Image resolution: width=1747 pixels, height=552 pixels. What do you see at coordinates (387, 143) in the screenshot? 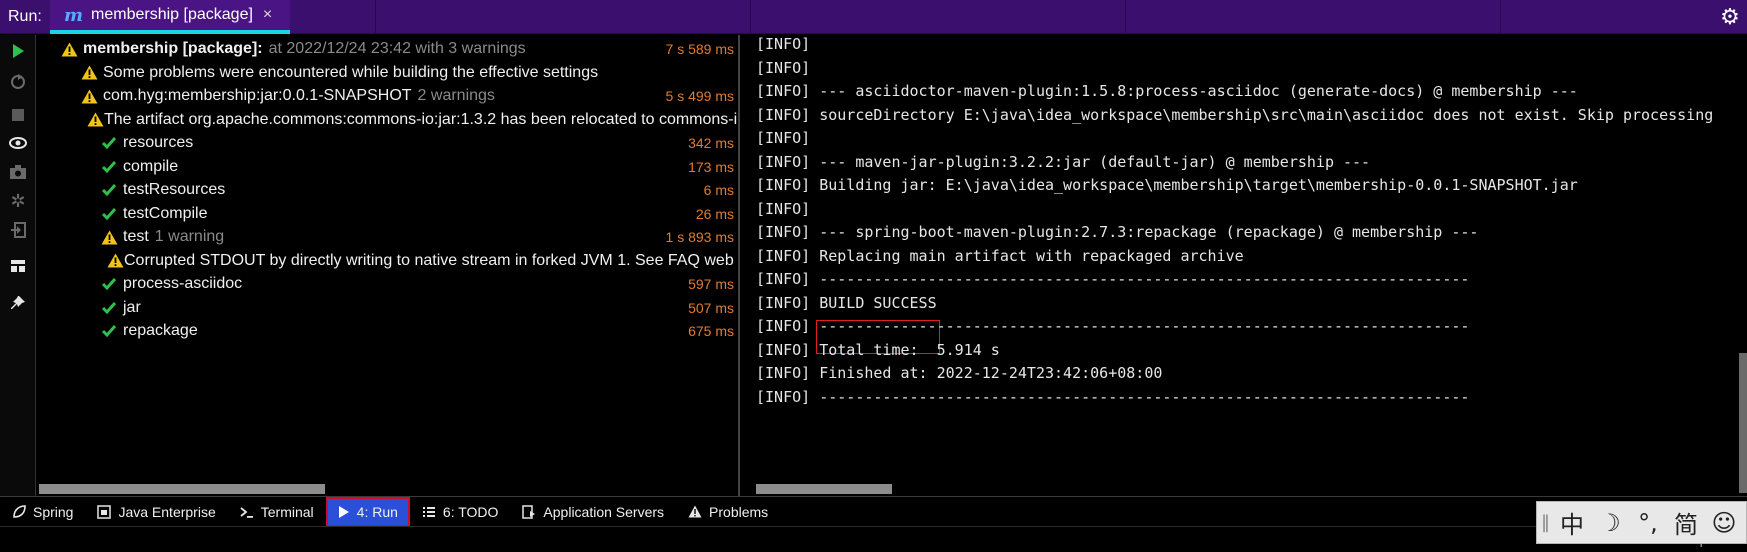
I see `tree-row: resources 342 ms` at bounding box center [387, 143].